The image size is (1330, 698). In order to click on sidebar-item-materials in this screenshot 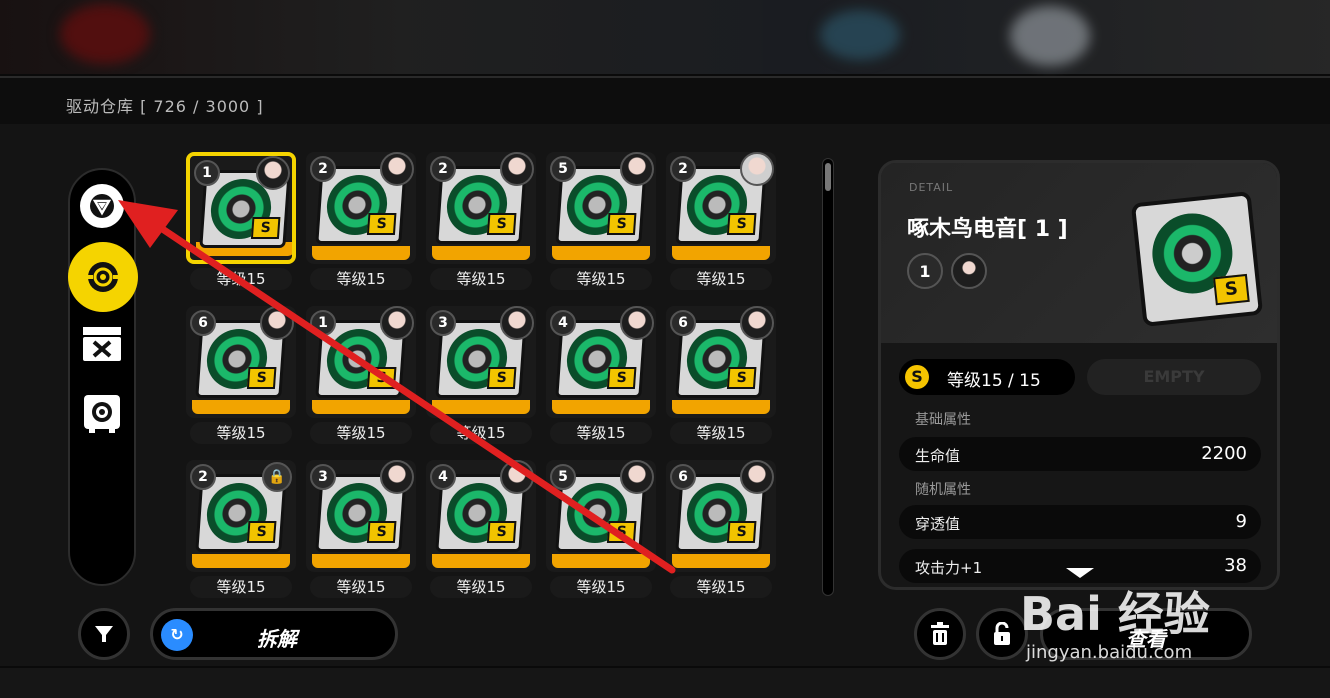, I will do `click(102, 344)`.